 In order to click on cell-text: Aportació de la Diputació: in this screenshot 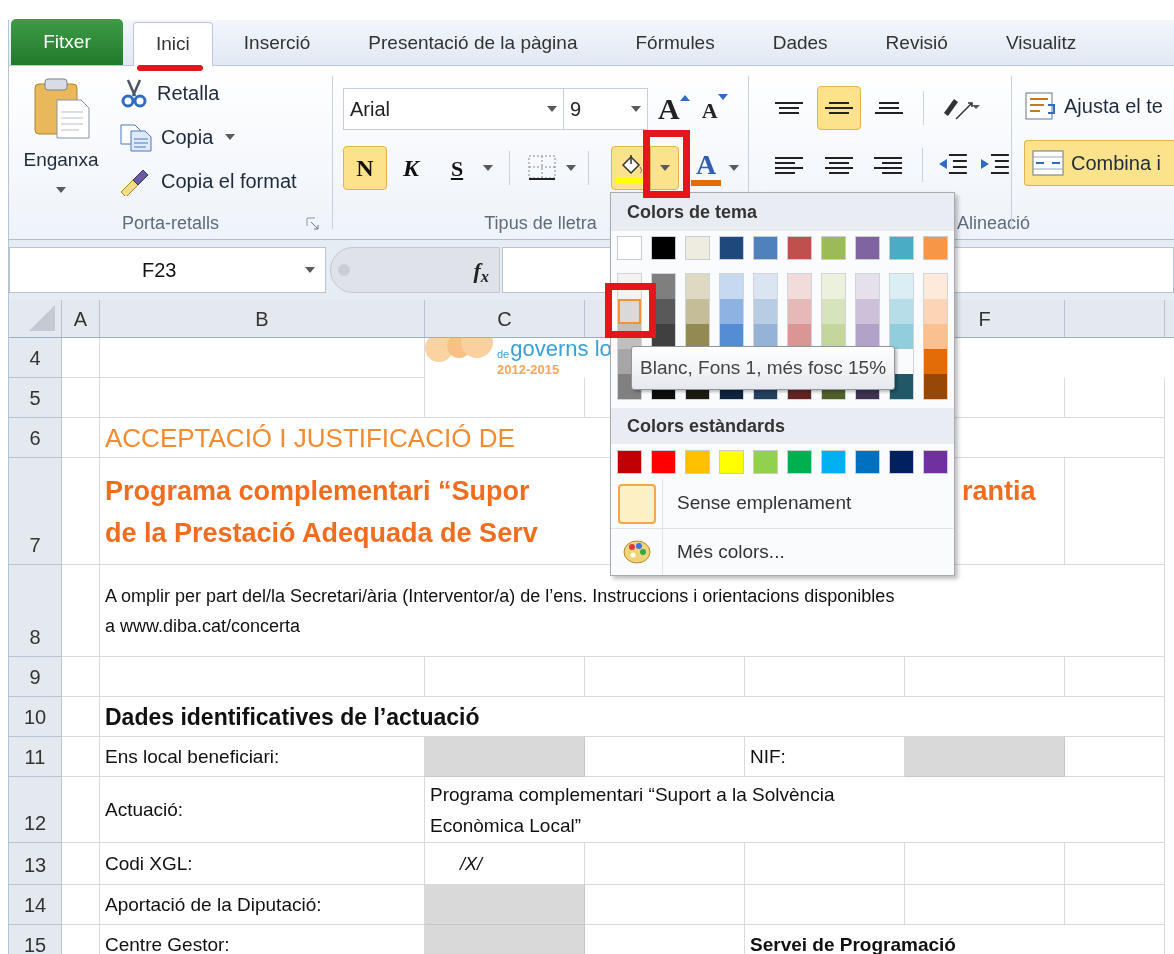, I will do `click(213, 904)`.